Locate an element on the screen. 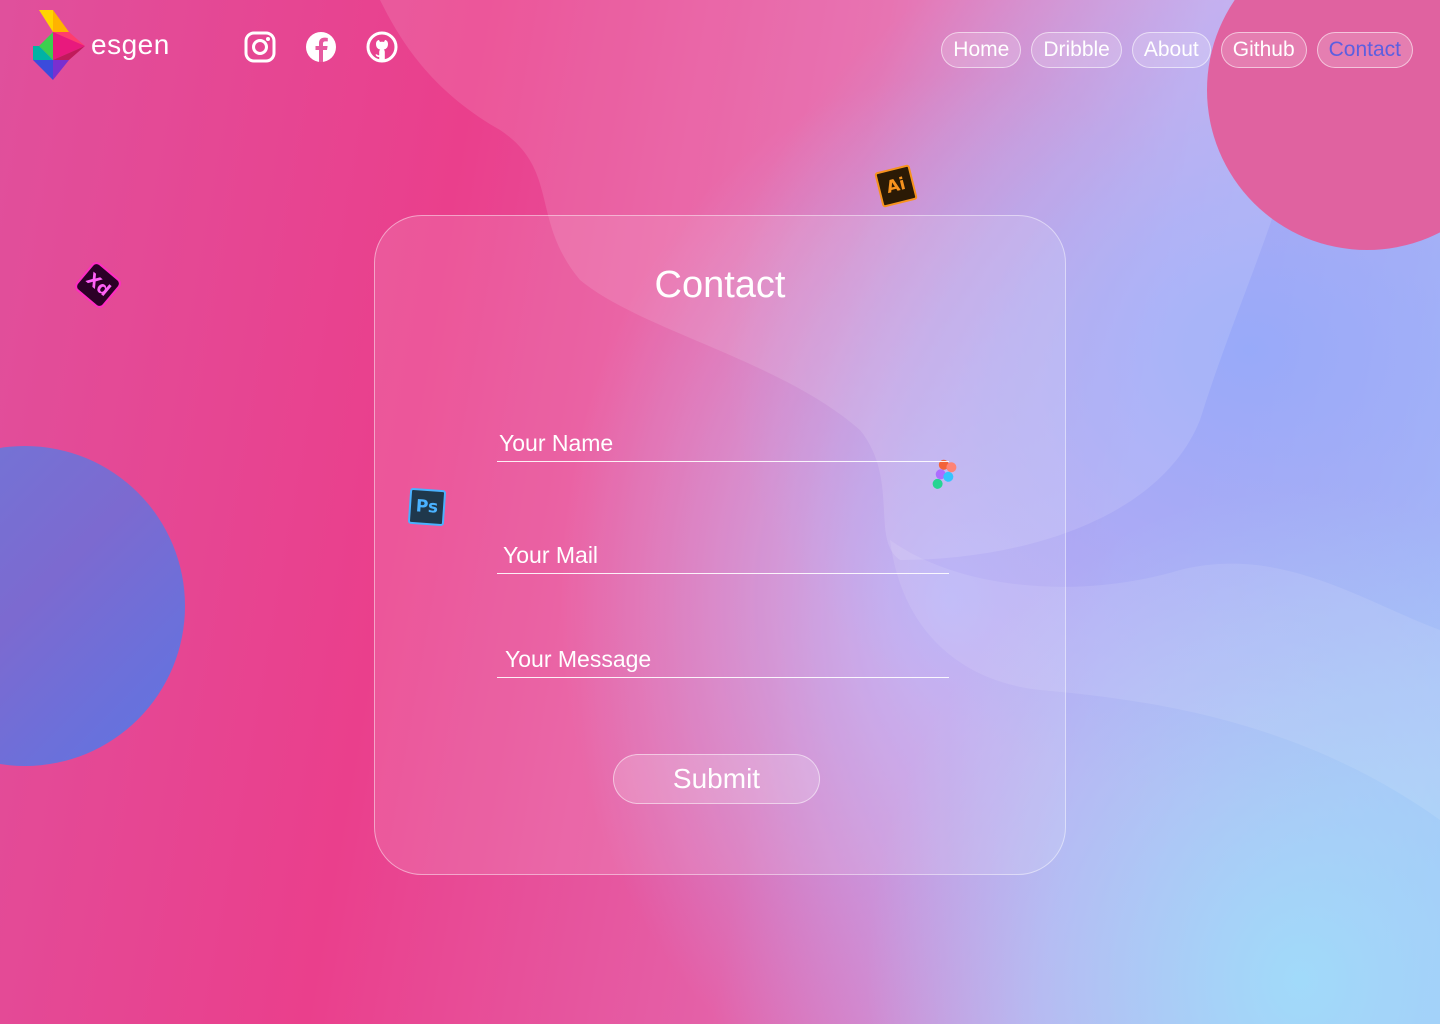 The height and width of the screenshot is (1024, 1440). brand-logo: esgen is located at coordinates (101, 45).